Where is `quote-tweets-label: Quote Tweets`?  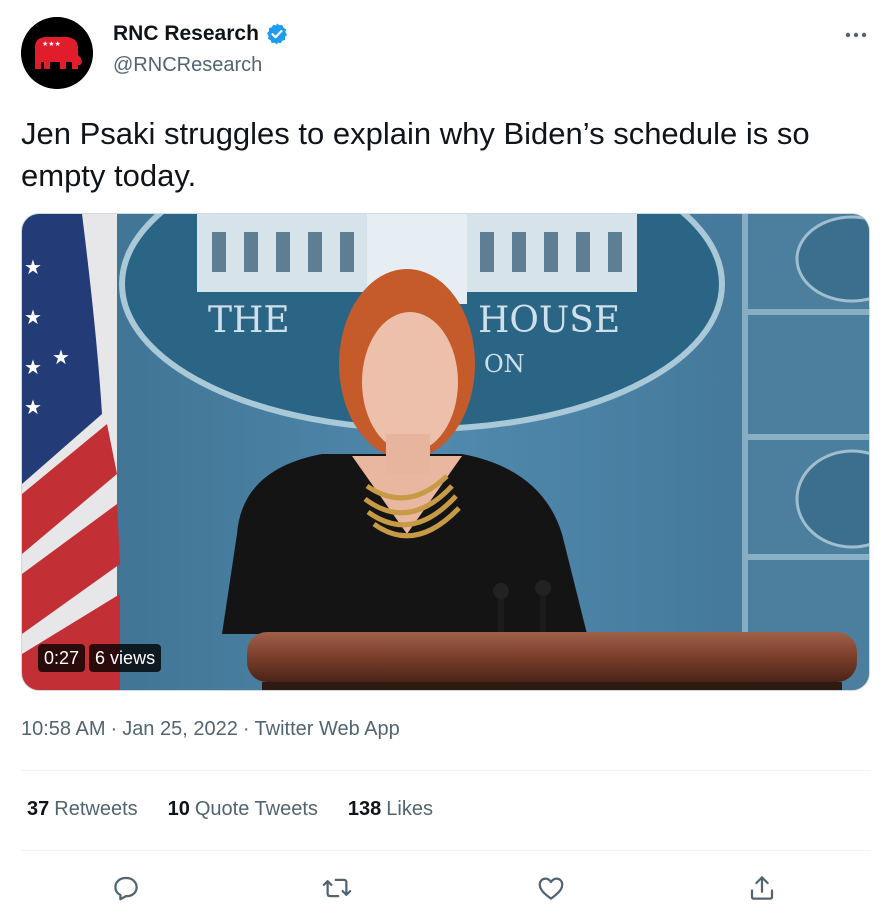
quote-tweets-label: Quote Tweets is located at coordinates (256, 809).